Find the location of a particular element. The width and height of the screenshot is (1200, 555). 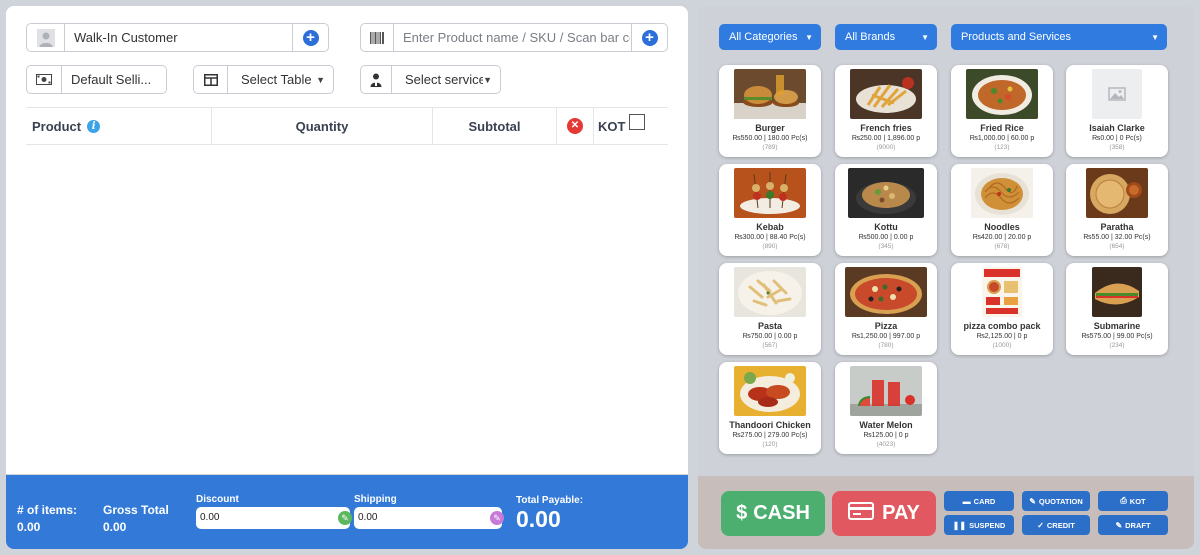

add-customer-button: + is located at coordinates (310, 37).